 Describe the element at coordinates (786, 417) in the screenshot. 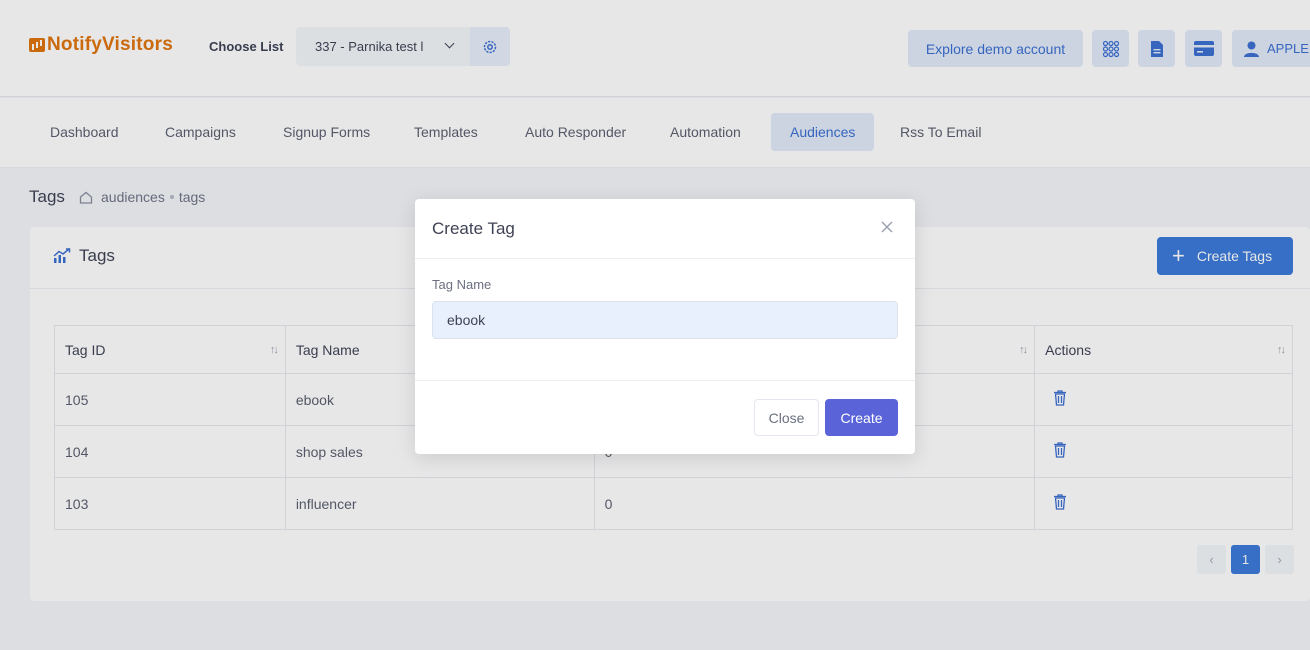

I see `close-button: Close` at that location.